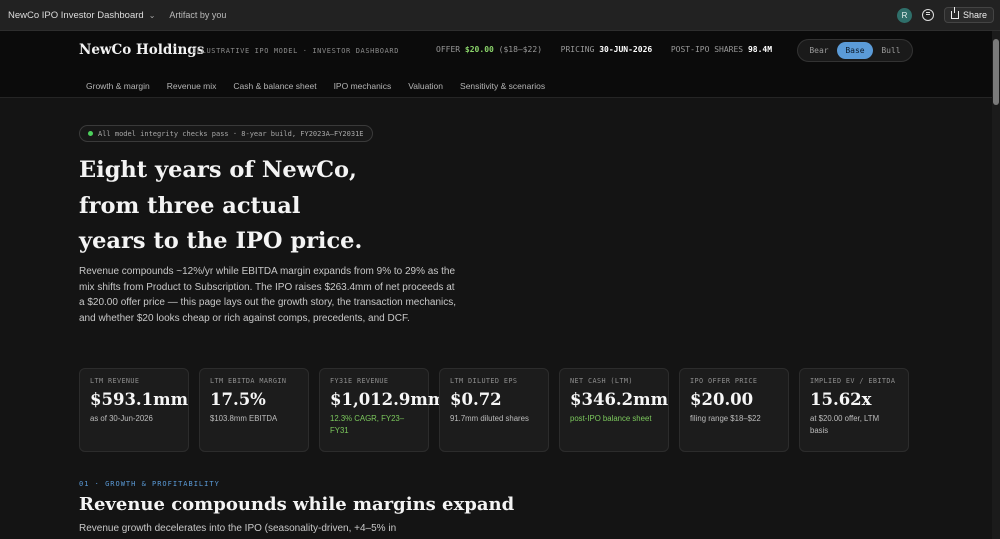  Describe the element at coordinates (996, 285) in the screenshot. I see `scrollbar` at that location.